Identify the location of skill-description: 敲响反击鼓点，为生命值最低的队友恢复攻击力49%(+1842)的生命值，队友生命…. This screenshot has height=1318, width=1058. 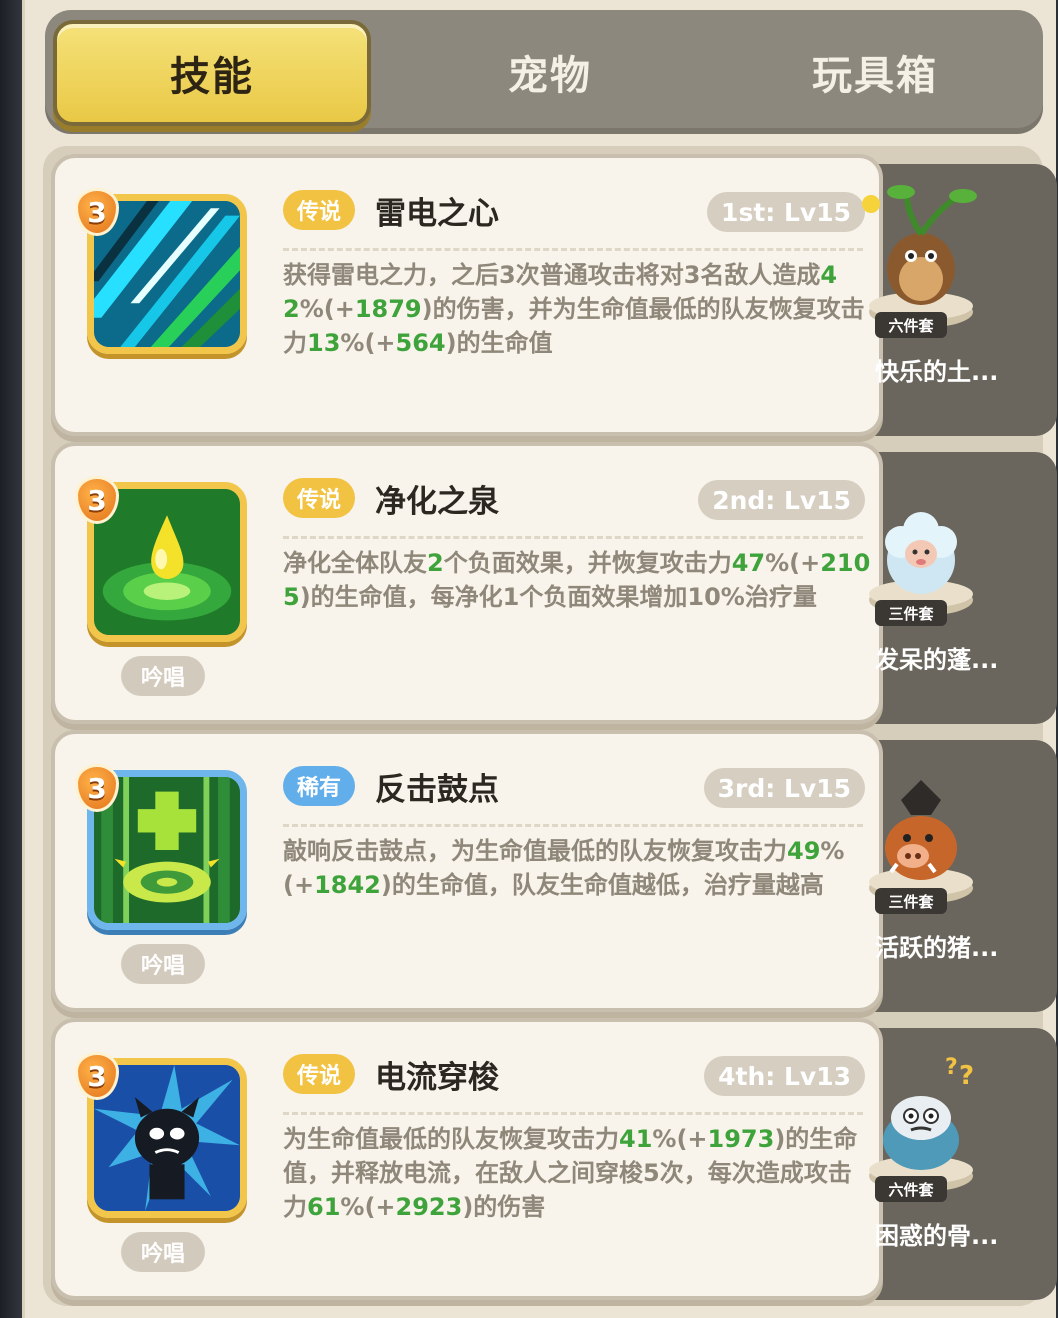
(564, 868).